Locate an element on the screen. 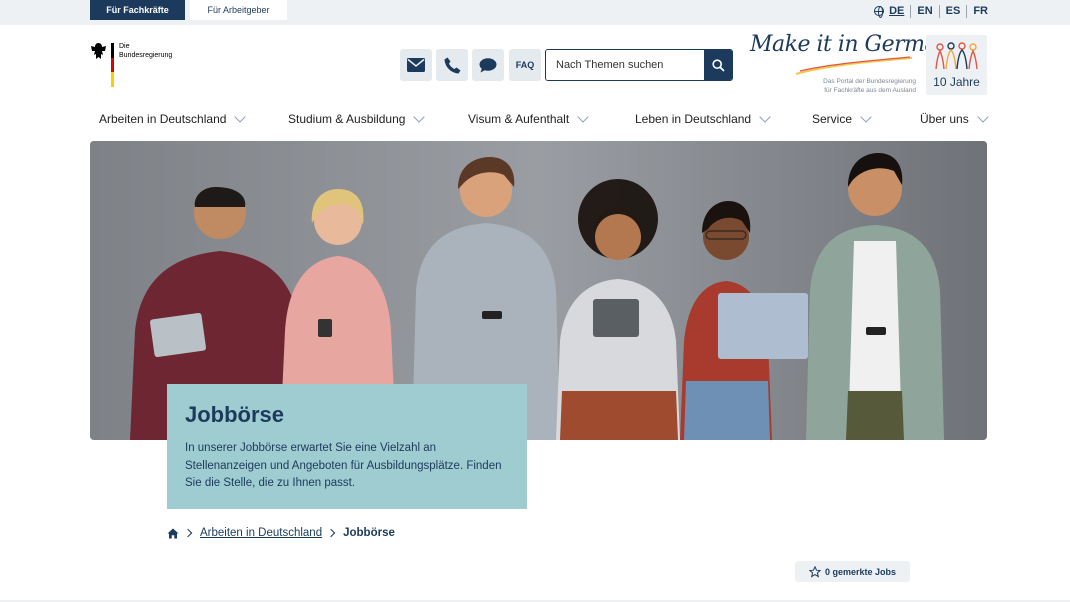  search-icon is located at coordinates (718, 65).